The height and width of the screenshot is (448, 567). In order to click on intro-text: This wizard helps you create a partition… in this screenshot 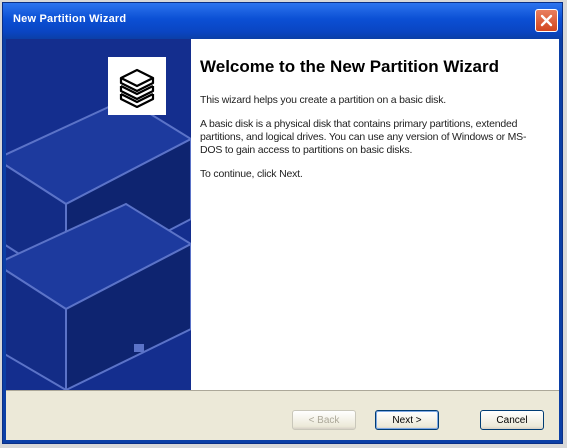, I will do `click(323, 100)`.